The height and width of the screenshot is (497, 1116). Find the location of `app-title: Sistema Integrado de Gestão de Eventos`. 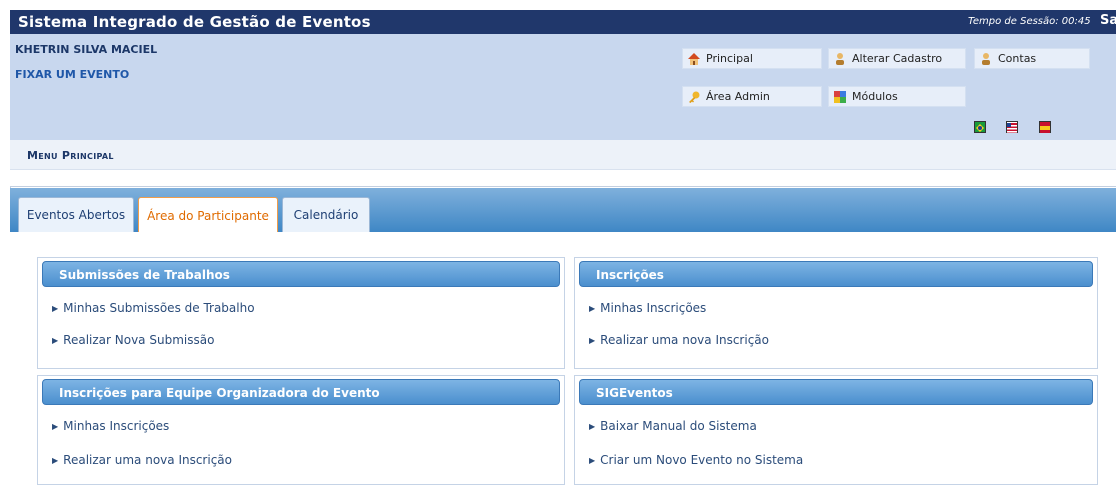

app-title: Sistema Integrado de Gestão de Eventos is located at coordinates (194, 22).